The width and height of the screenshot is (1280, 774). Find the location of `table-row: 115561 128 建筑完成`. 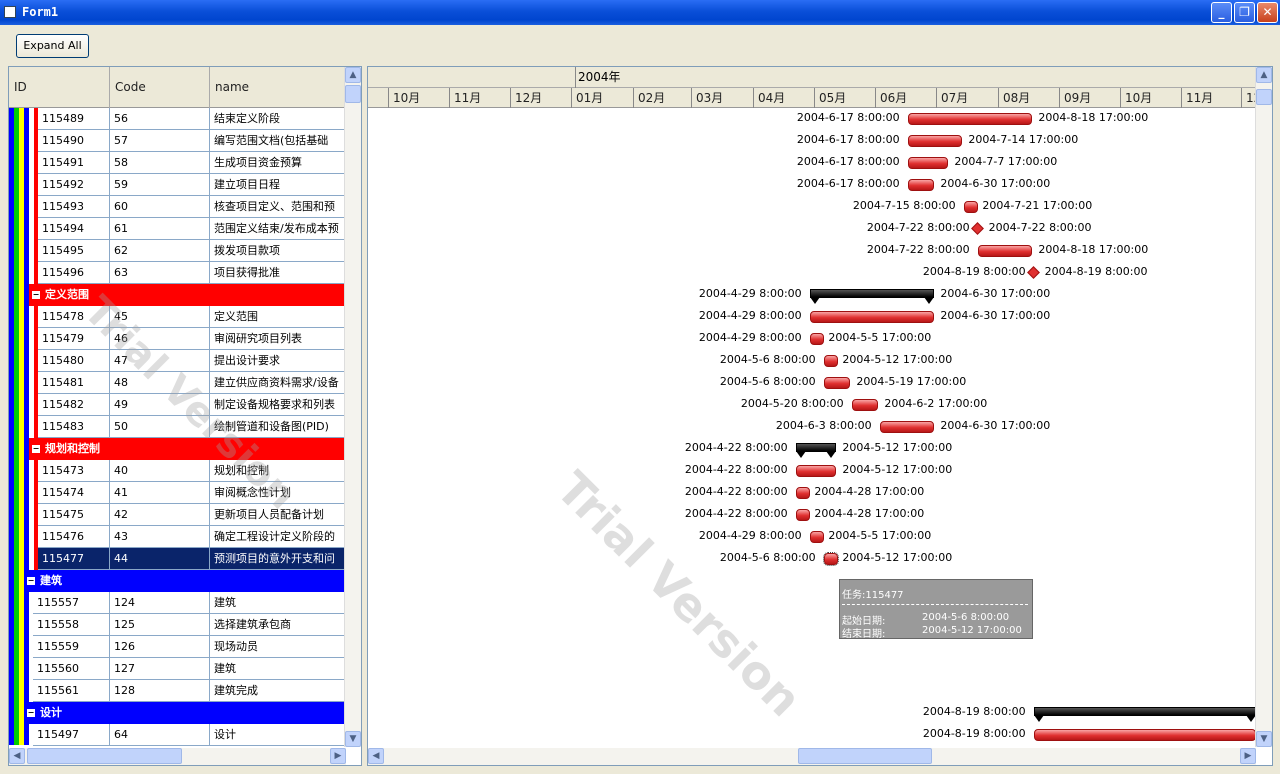

table-row: 115561 128 建筑完成 is located at coordinates (187, 691).